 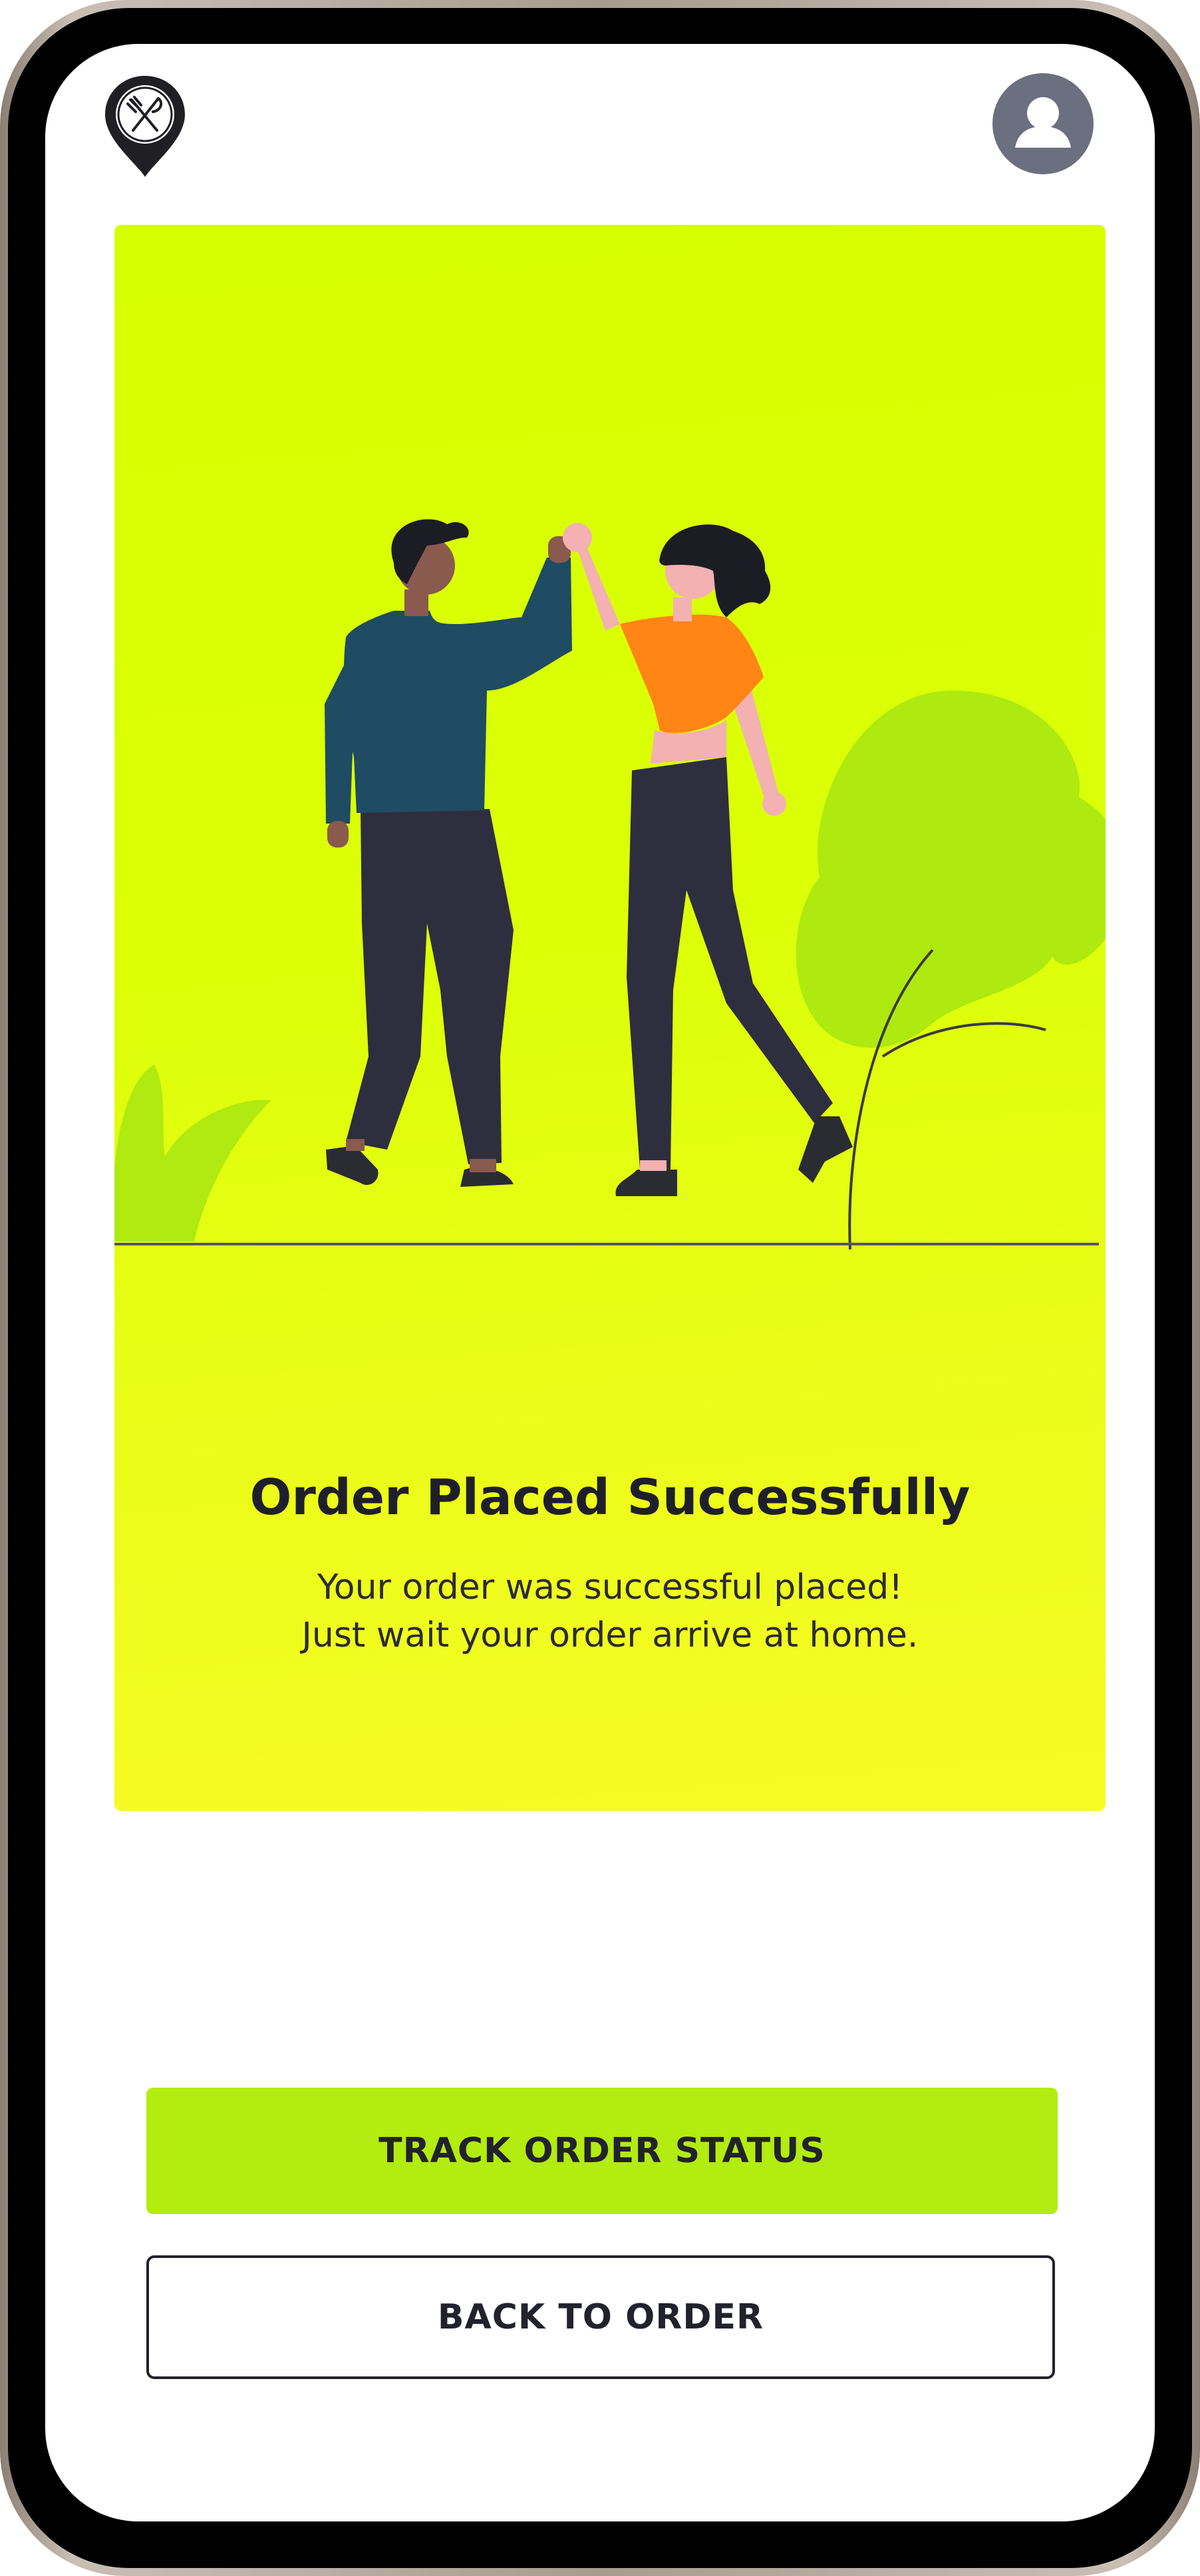 I want to click on back-to-order-button: BACK TO ORDER, so click(x=600, y=2317).